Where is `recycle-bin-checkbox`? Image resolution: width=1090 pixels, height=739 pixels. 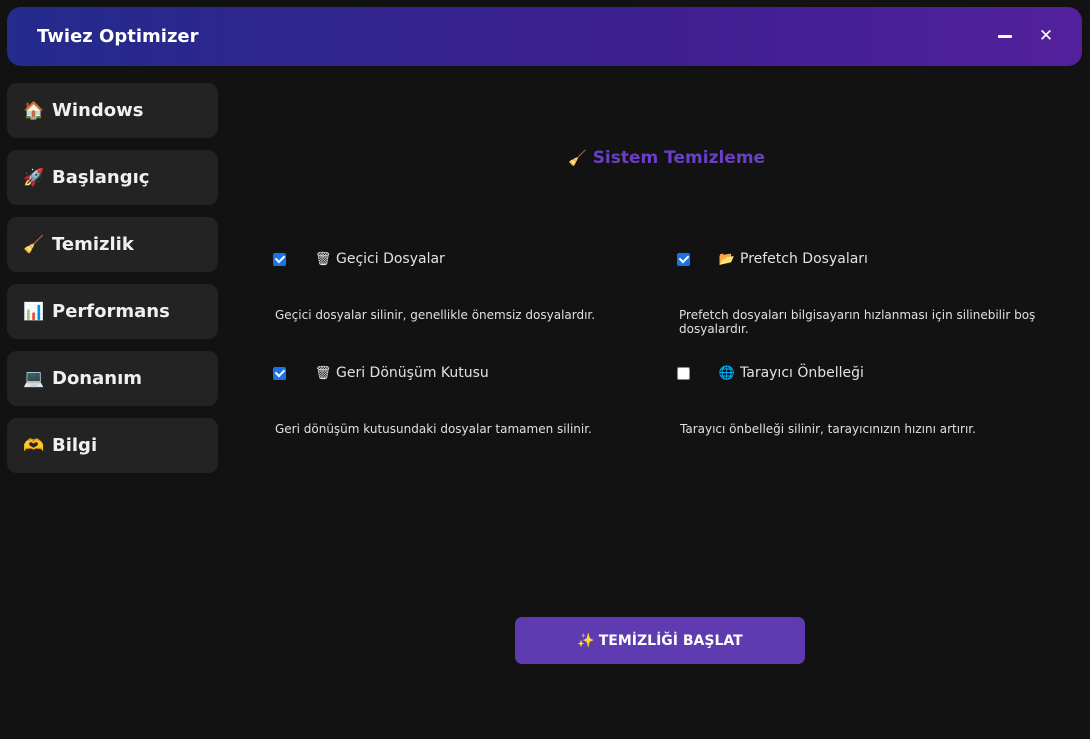
recycle-bin-checkbox is located at coordinates (279, 373).